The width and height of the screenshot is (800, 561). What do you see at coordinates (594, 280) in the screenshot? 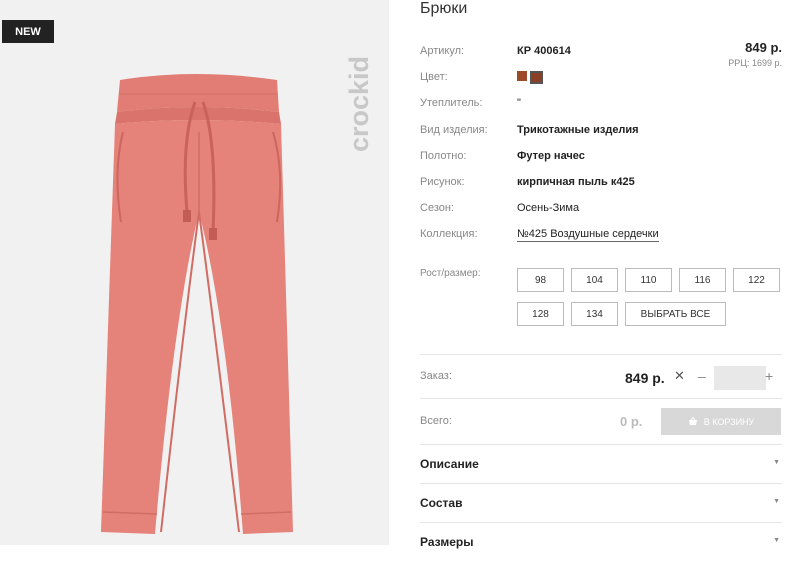
I see `size-option: 104` at bounding box center [594, 280].